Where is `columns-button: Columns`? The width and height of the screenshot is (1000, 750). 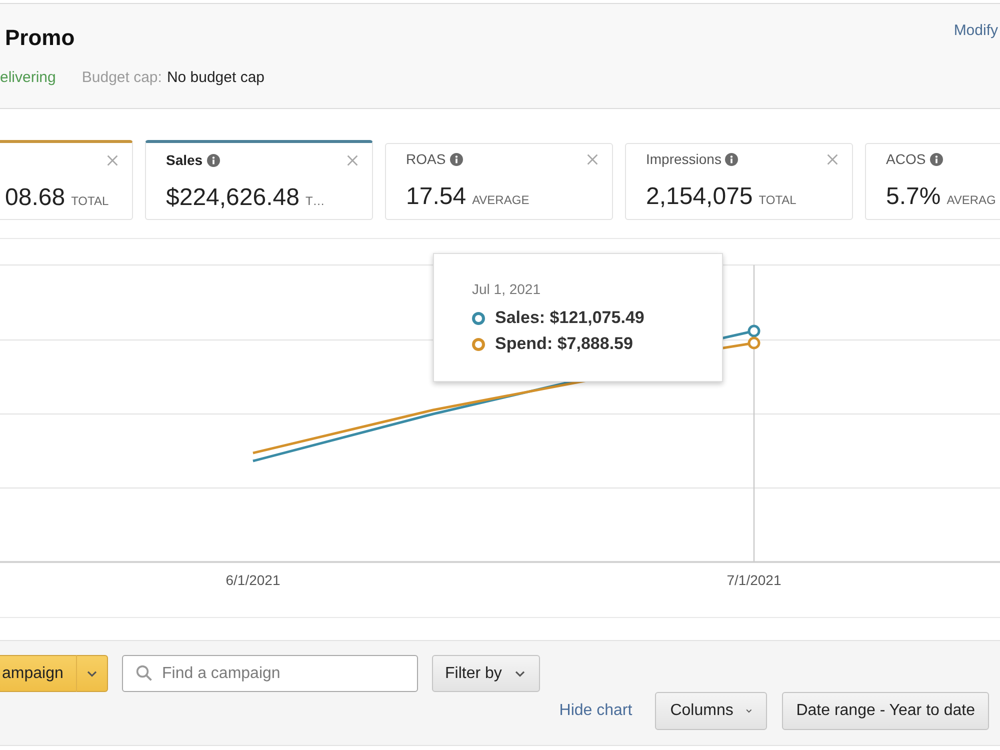 columns-button: Columns is located at coordinates (711, 711).